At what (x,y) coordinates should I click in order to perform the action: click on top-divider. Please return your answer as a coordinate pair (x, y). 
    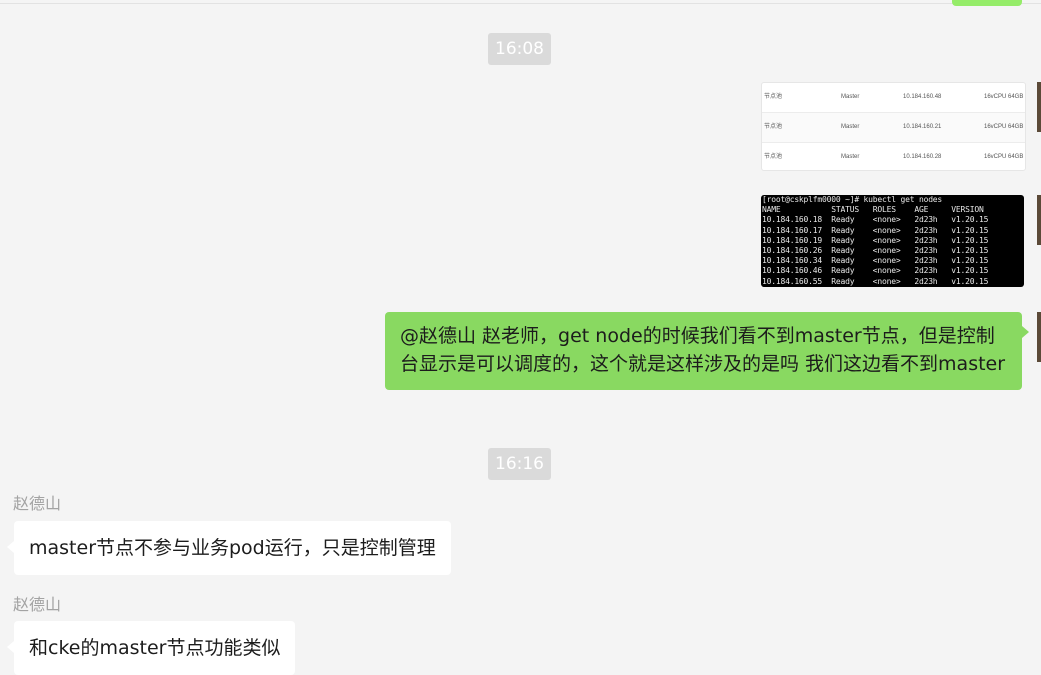
    Looking at the image, I should click on (520, 3).